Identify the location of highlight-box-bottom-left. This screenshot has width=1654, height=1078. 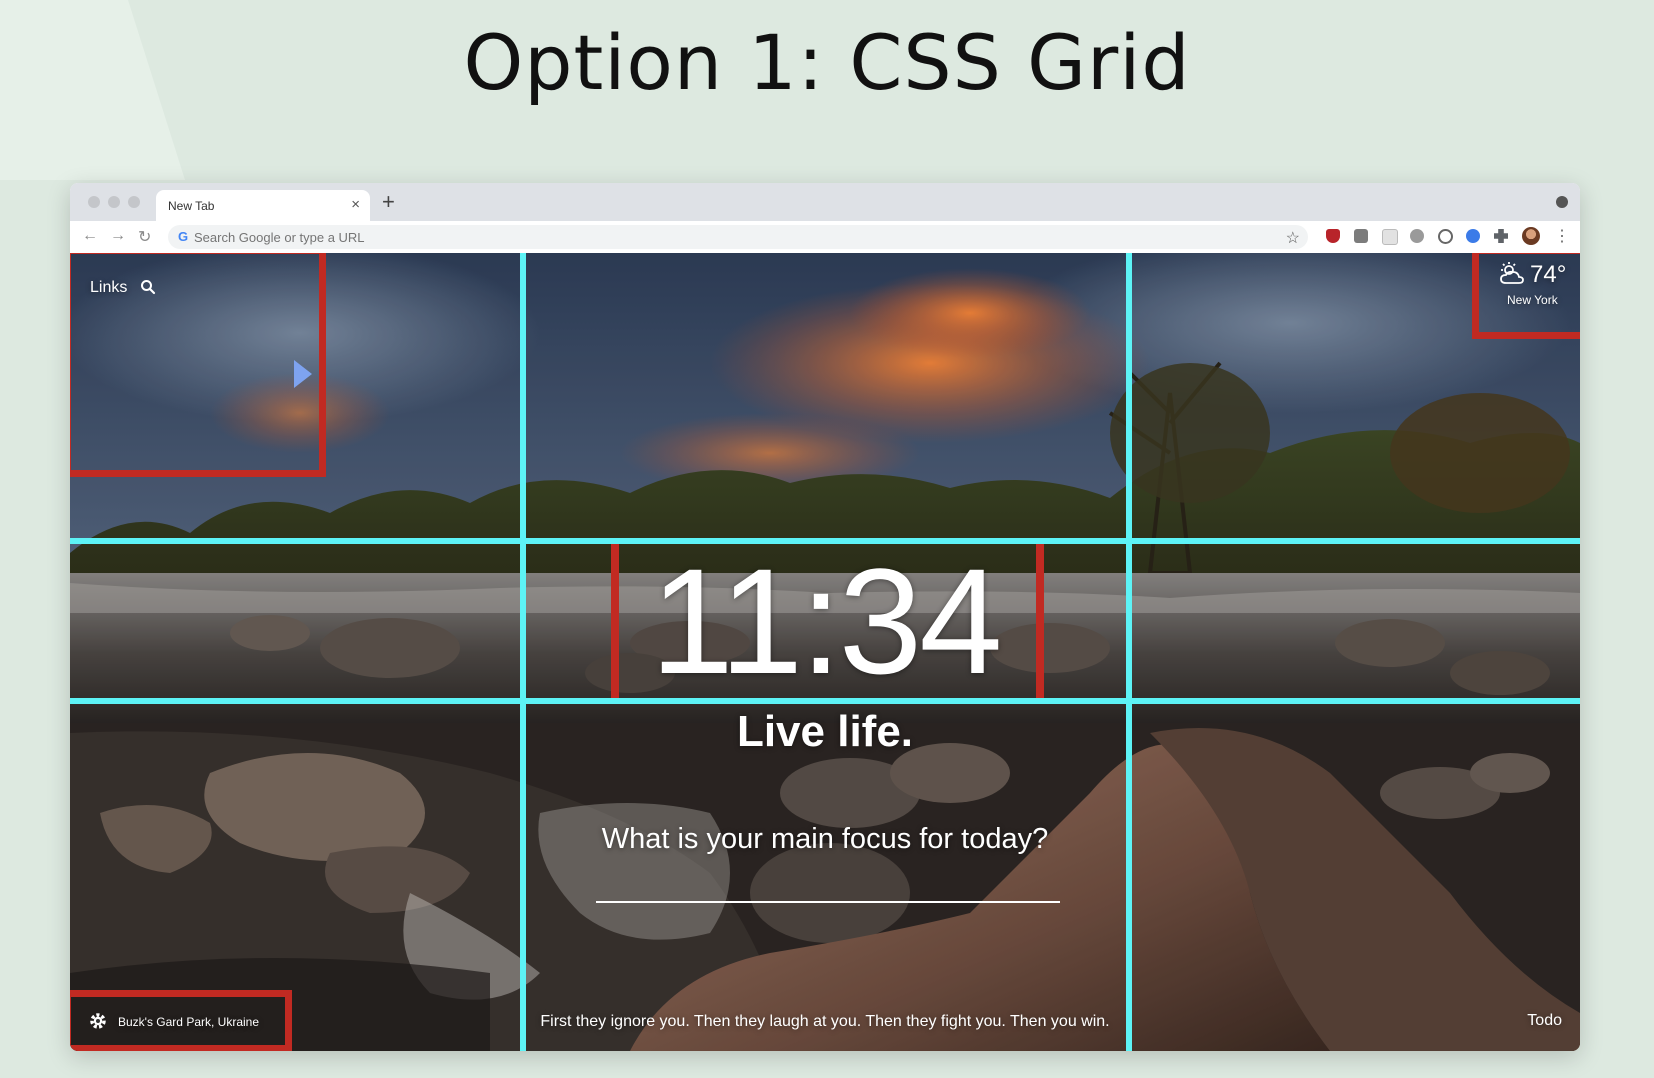
(181, 1020).